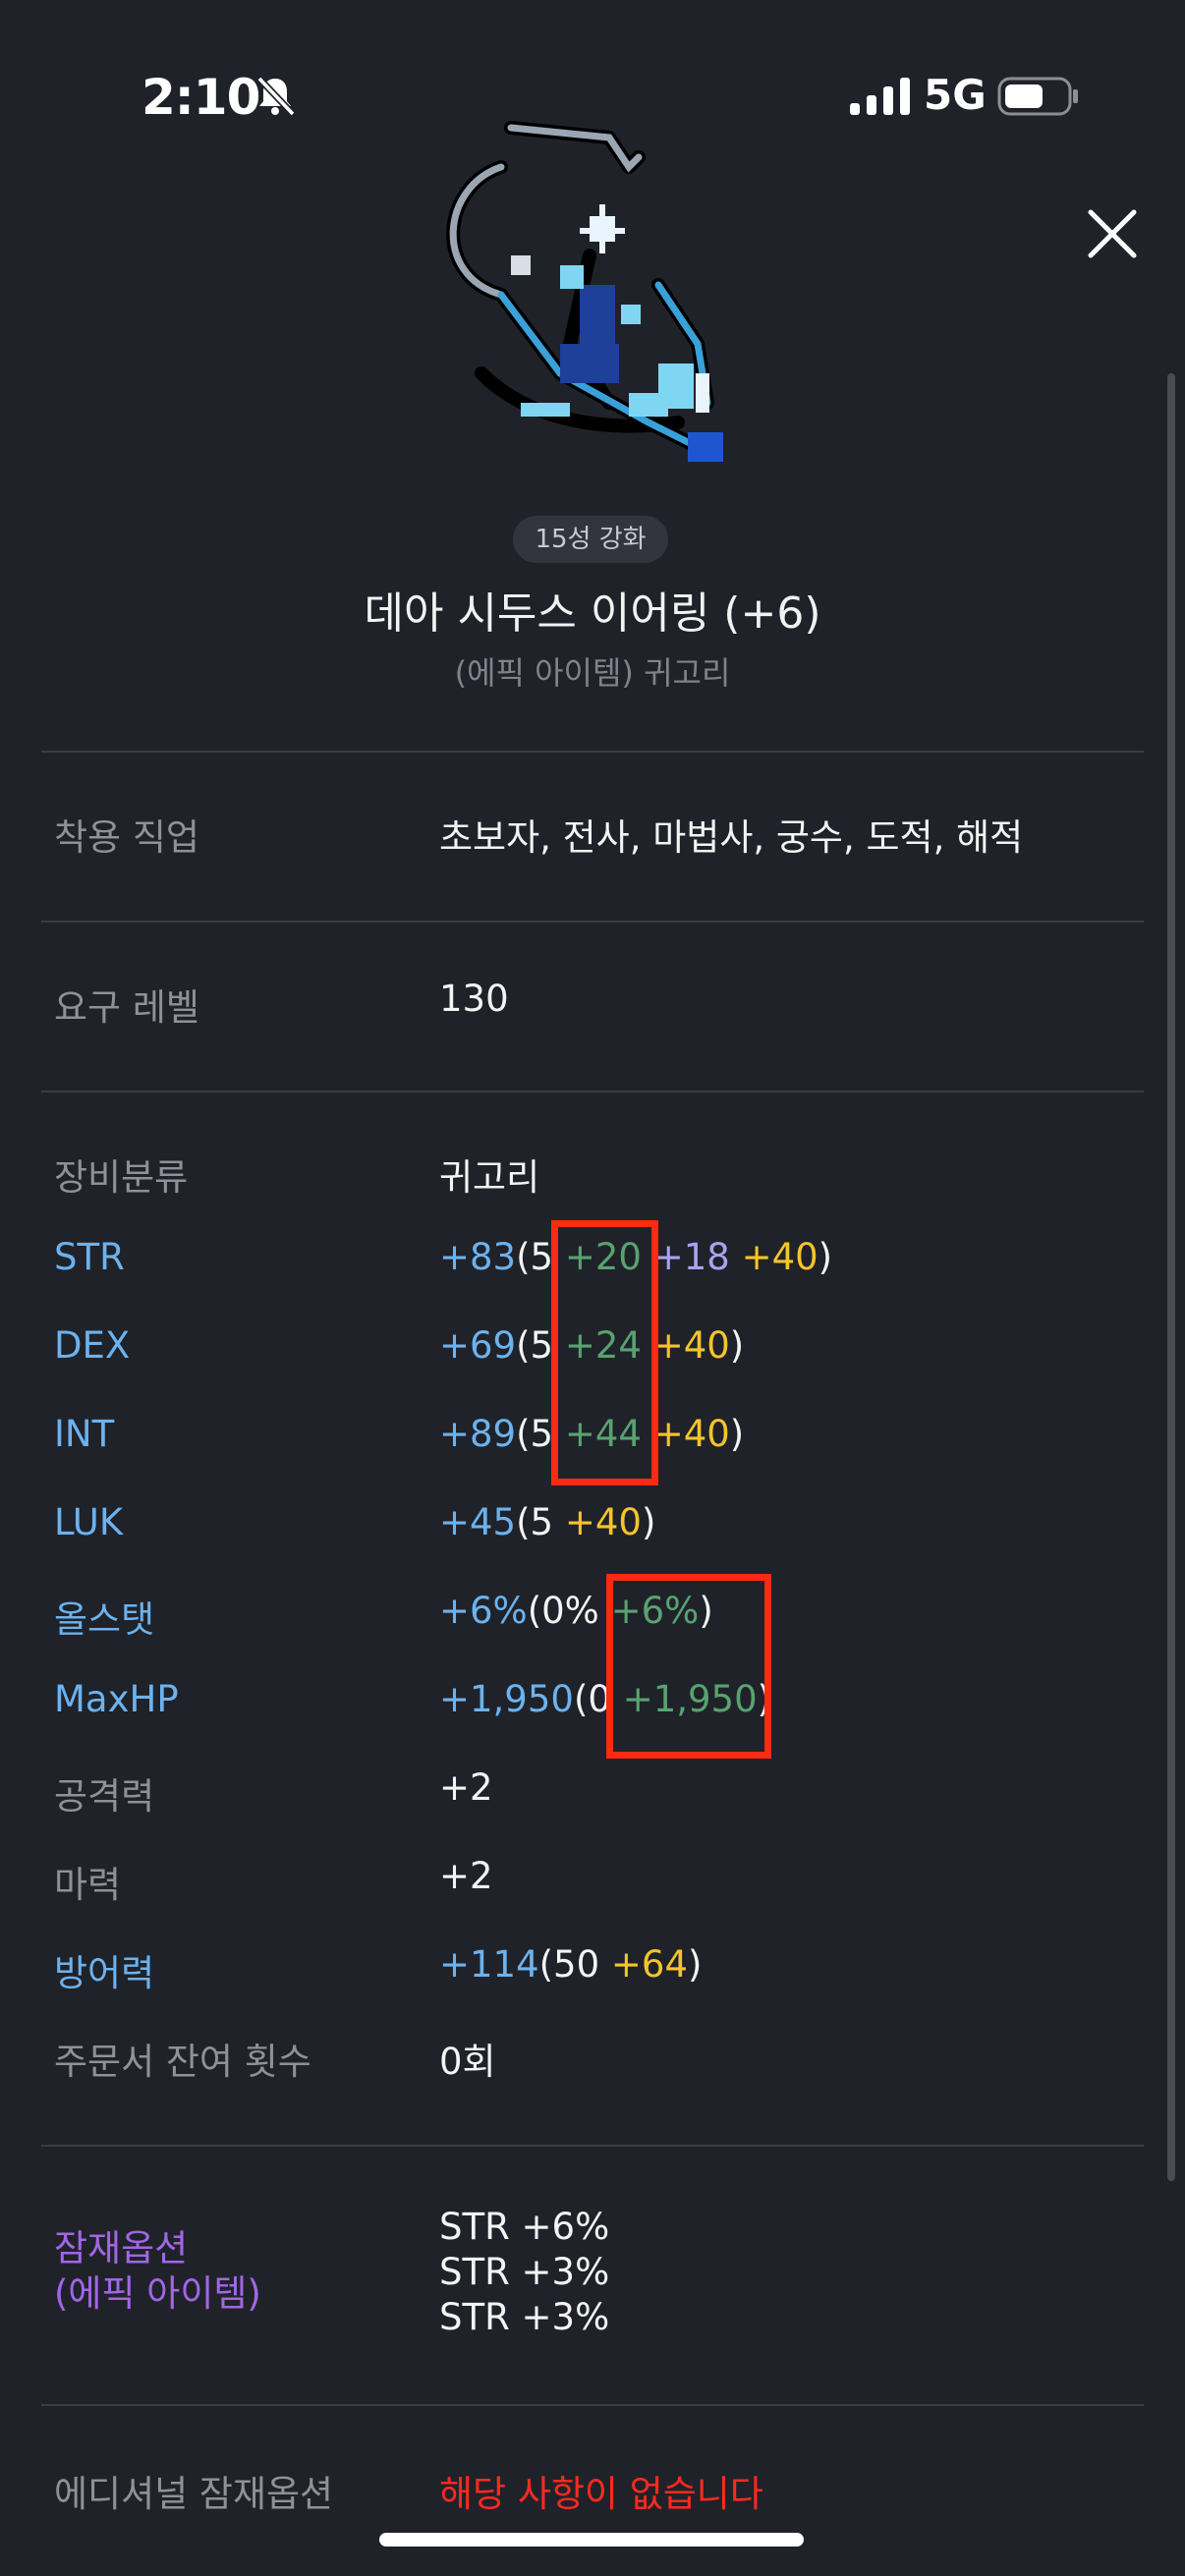  I want to click on scroll-value: 0회, so click(468, 2062).